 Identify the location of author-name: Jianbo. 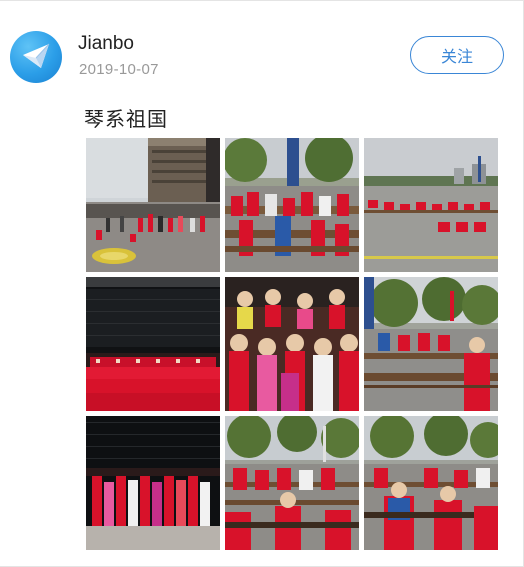
(106, 44).